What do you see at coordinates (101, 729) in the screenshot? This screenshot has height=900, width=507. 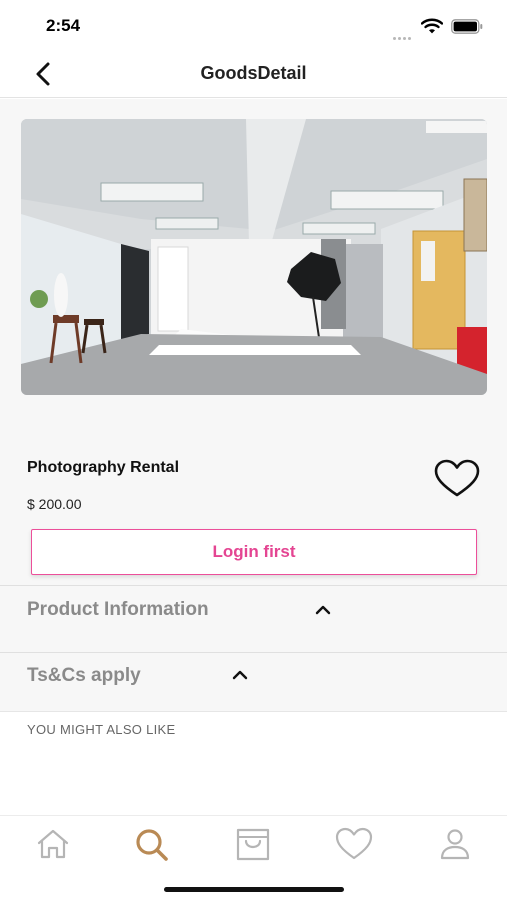 I see `recommendations-heading: YOU MIGHT ALSO LIKE` at bounding box center [101, 729].